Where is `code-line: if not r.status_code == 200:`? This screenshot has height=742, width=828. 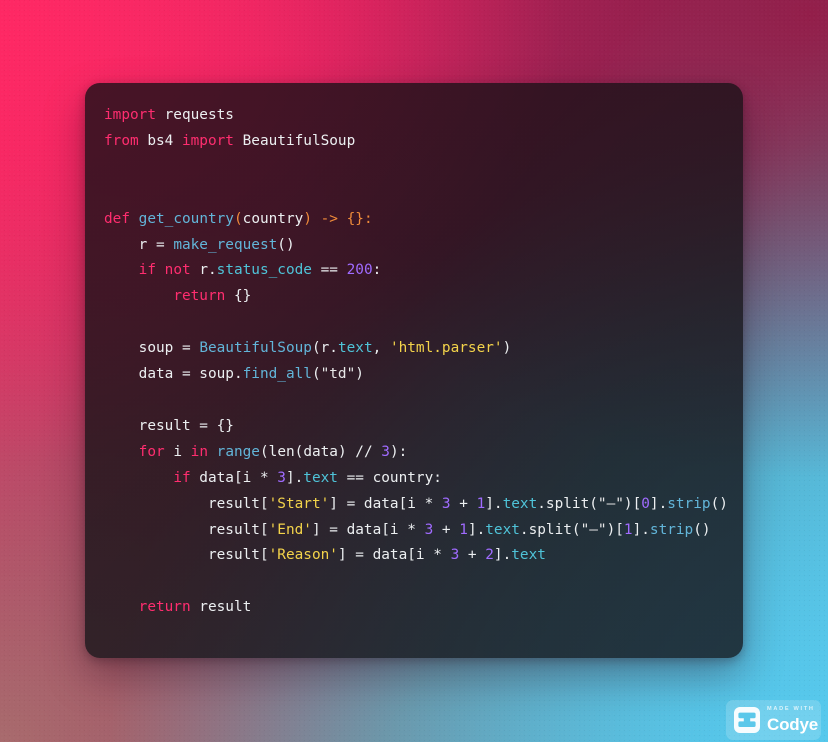
code-line: if not r.status_code == 200: is located at coordinates (412, 271).